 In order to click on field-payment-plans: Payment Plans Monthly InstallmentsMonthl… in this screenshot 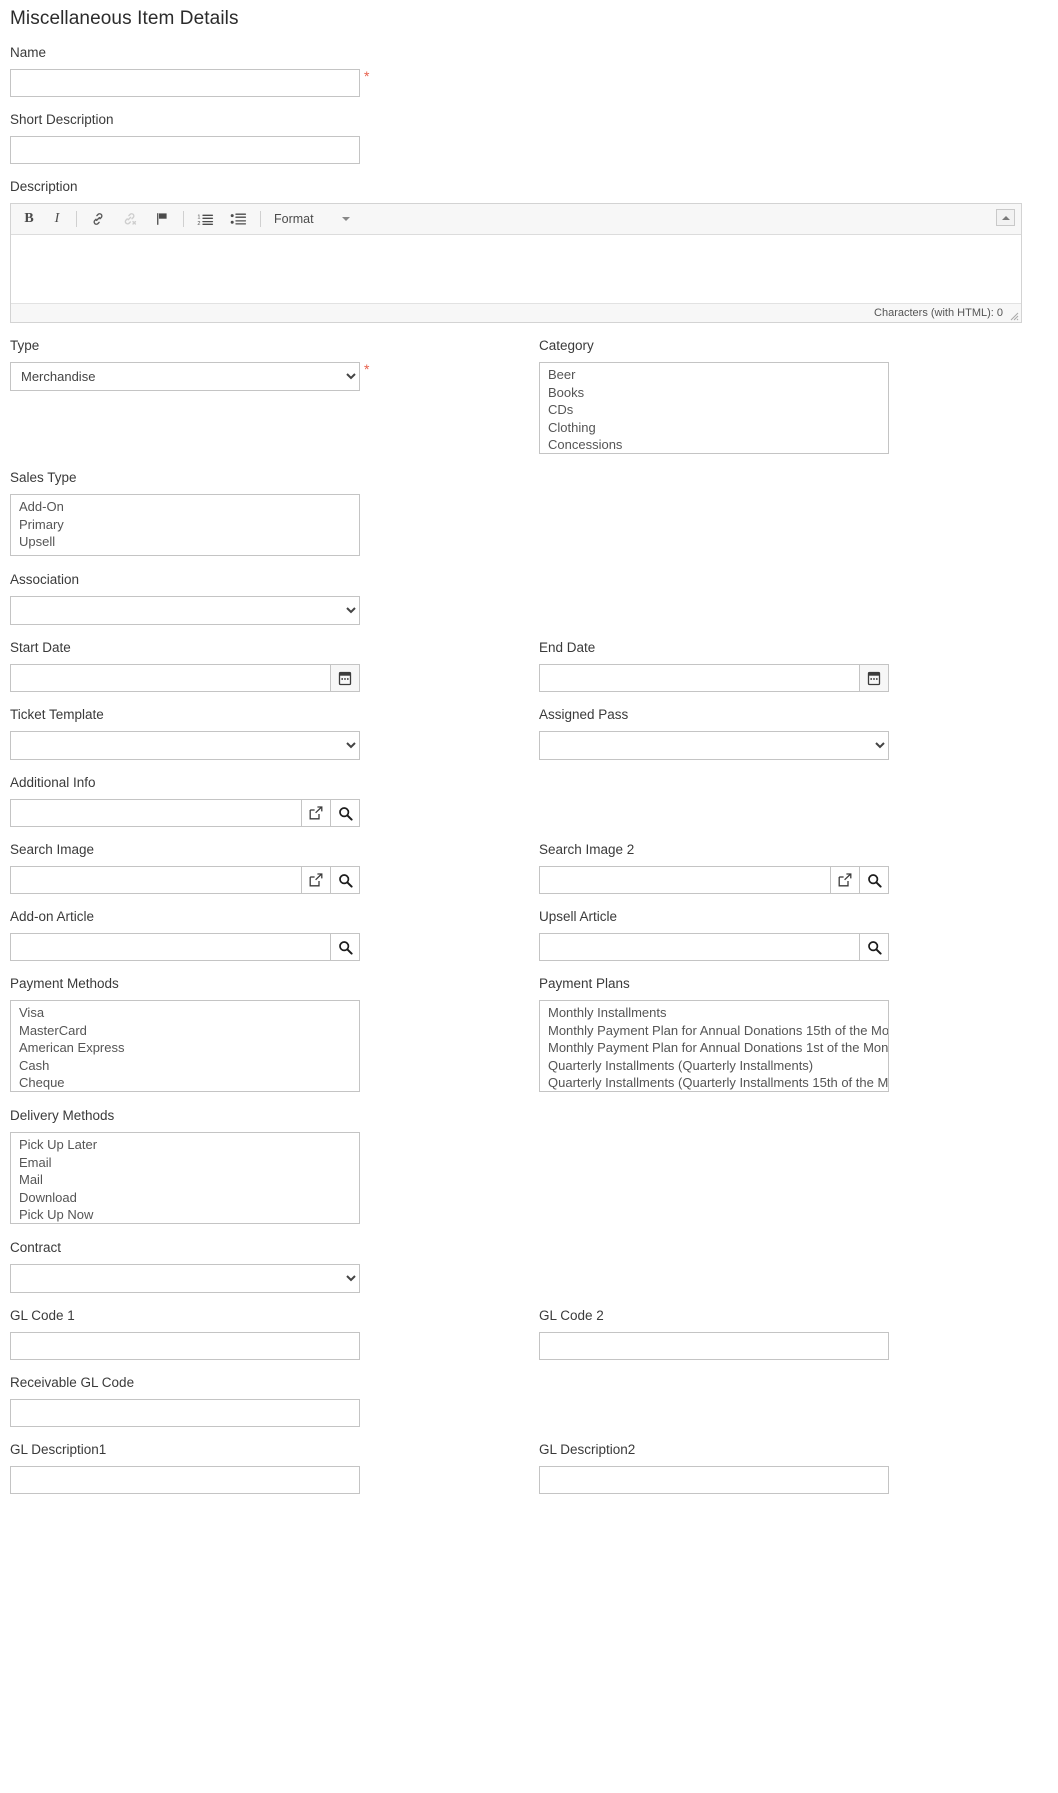, I will do `click(798, 1027)`.